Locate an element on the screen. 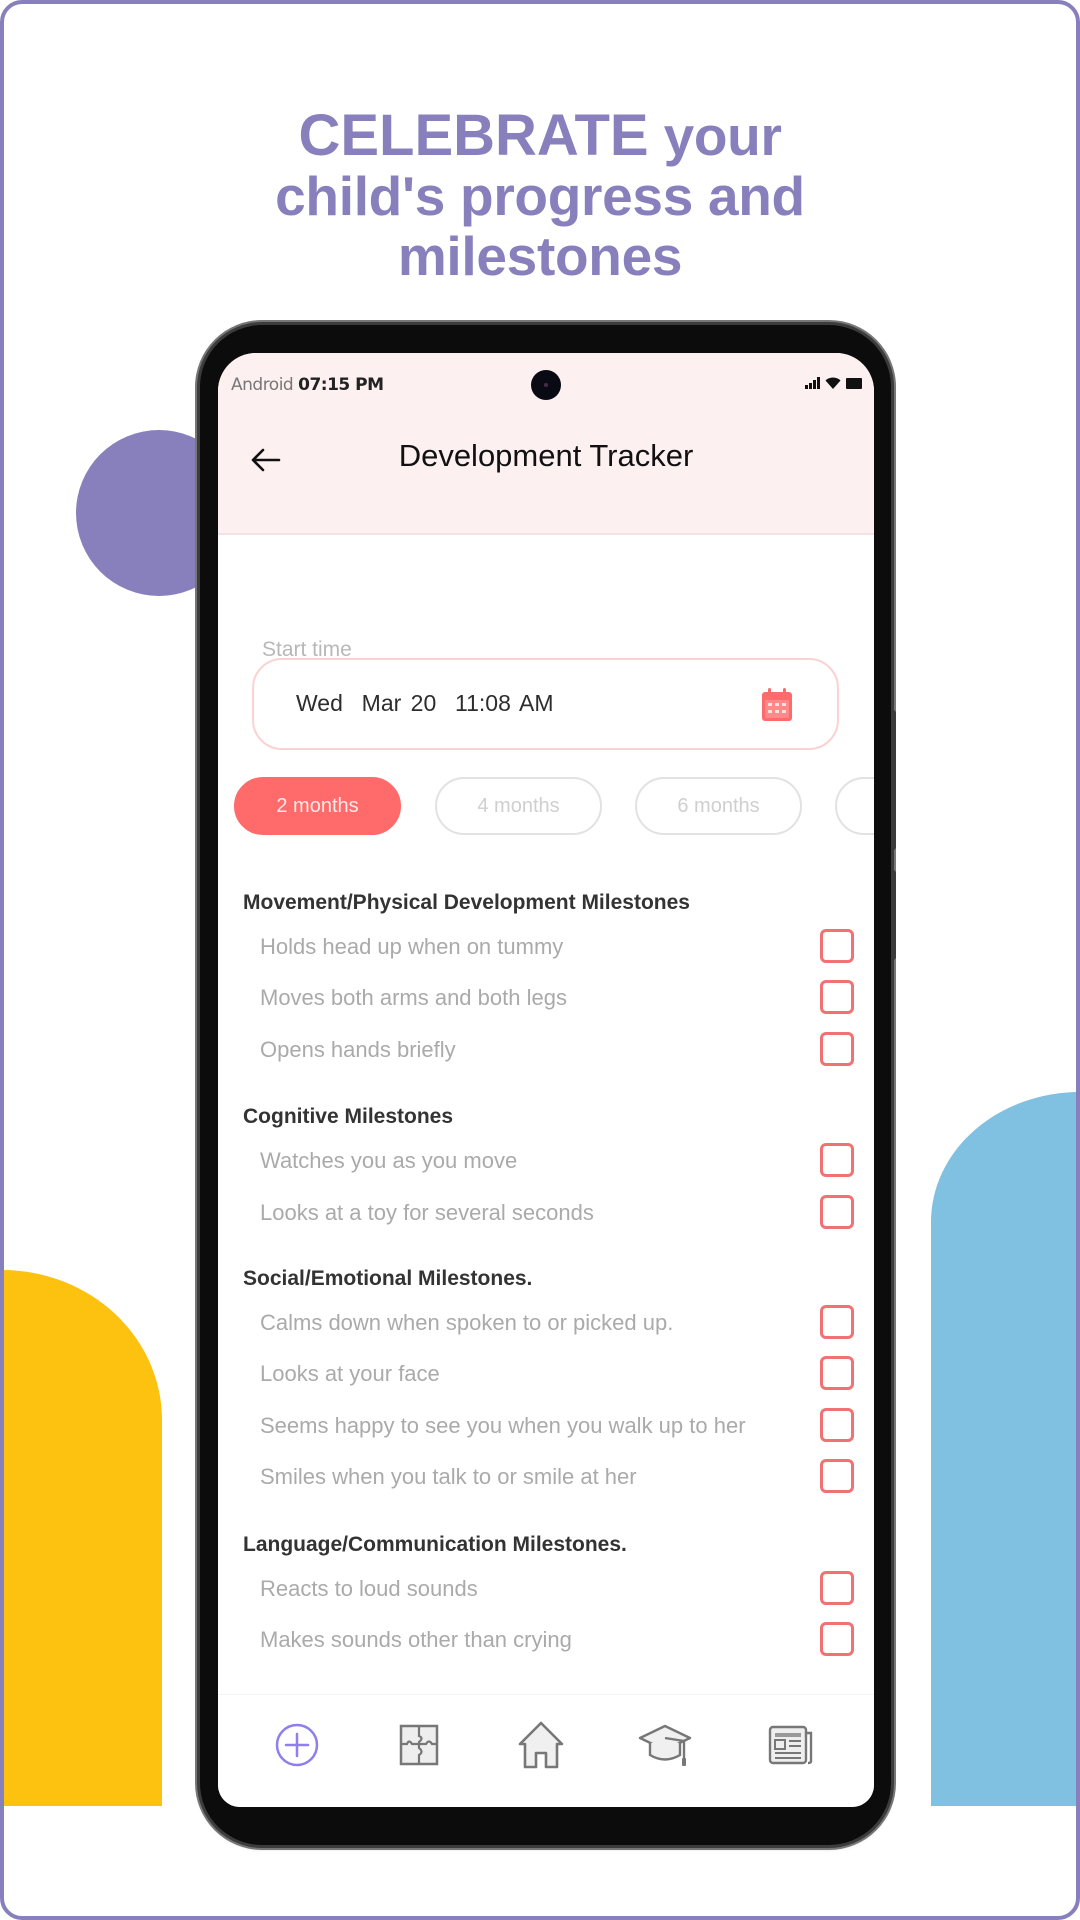  milestone-label: Makes sounds other than crying is located at coordinates (416, 1639).